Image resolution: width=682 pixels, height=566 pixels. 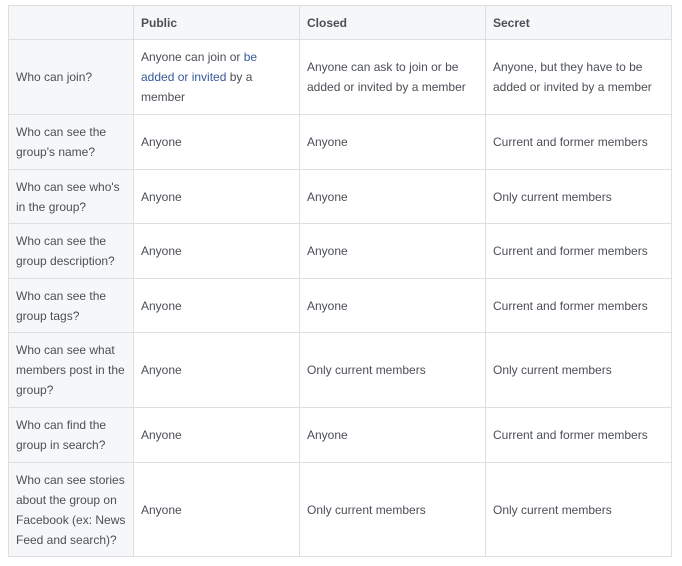 I want to click on row-question: Who can find the group in search?, so click(x=71, y=435).